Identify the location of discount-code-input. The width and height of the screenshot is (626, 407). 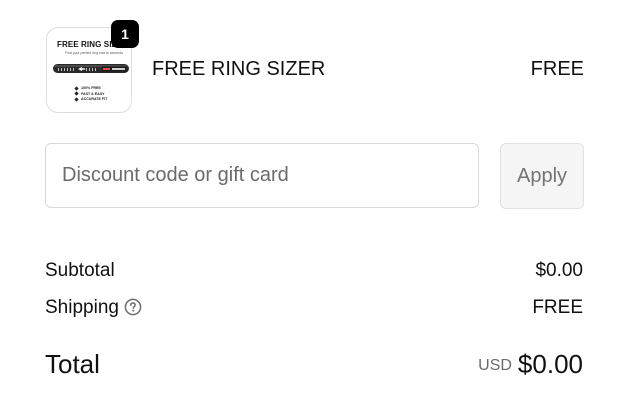
(262, 175).